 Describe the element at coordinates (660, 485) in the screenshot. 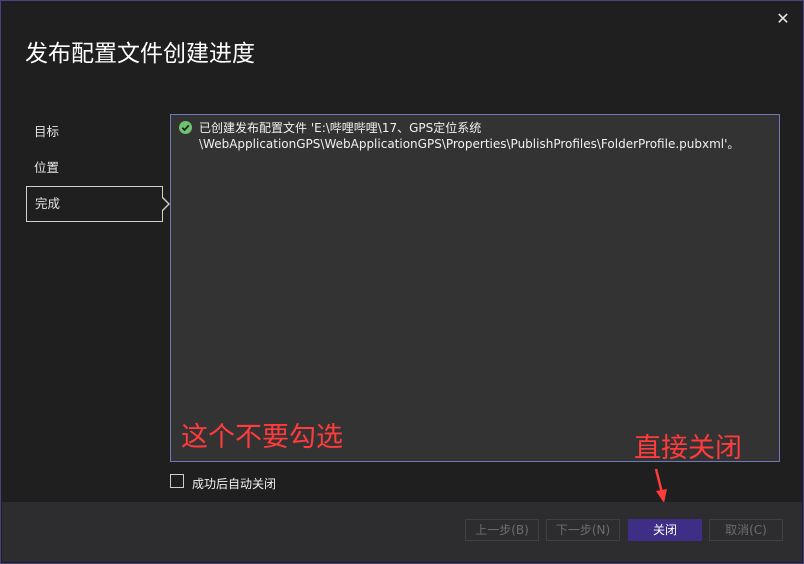

I see `annotation-arrow-icon` at that location.